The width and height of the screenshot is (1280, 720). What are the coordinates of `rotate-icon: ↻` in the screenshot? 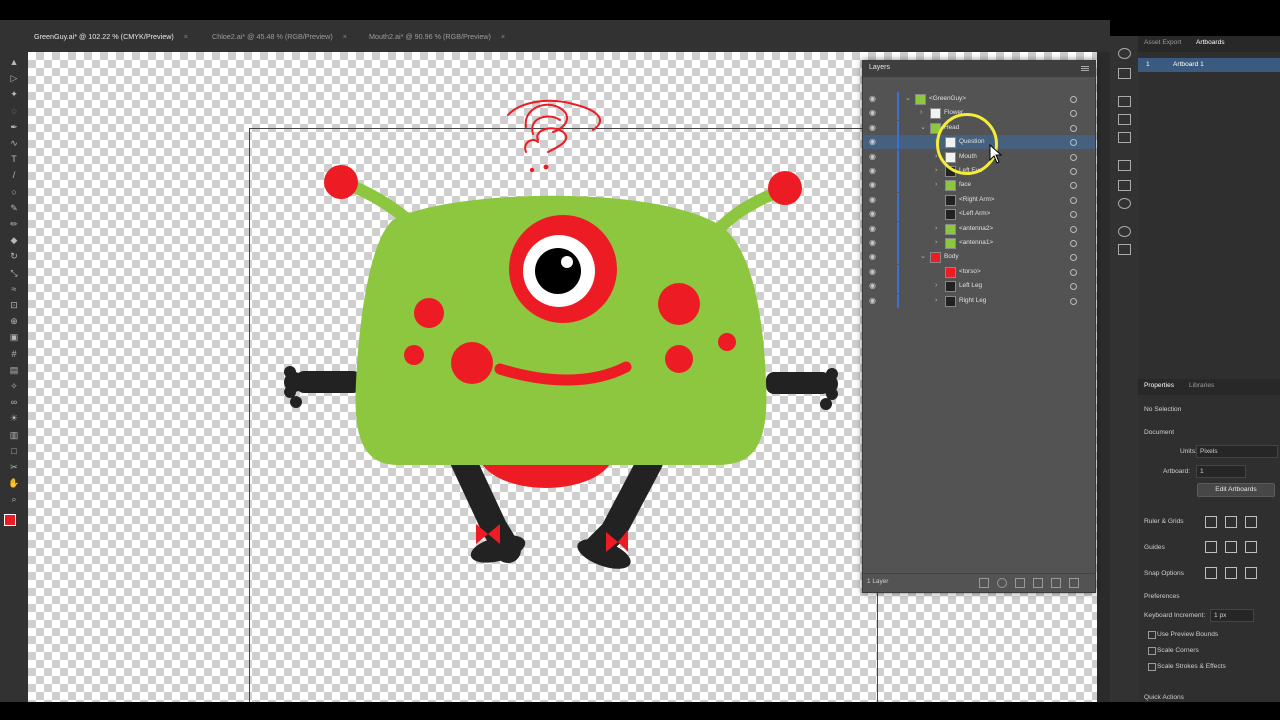 It's located at (14, 256).